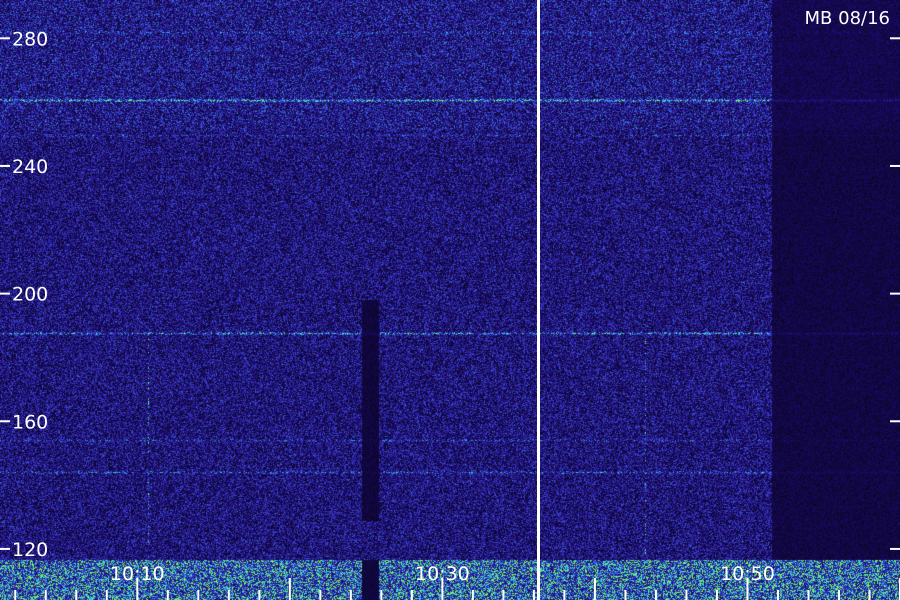 This screenshot has height=600, width=900. What do you see at coordinates (137, 574) in the screenshot?
I see `x-tick-label: 10:10` at bounding box center [137, 574].